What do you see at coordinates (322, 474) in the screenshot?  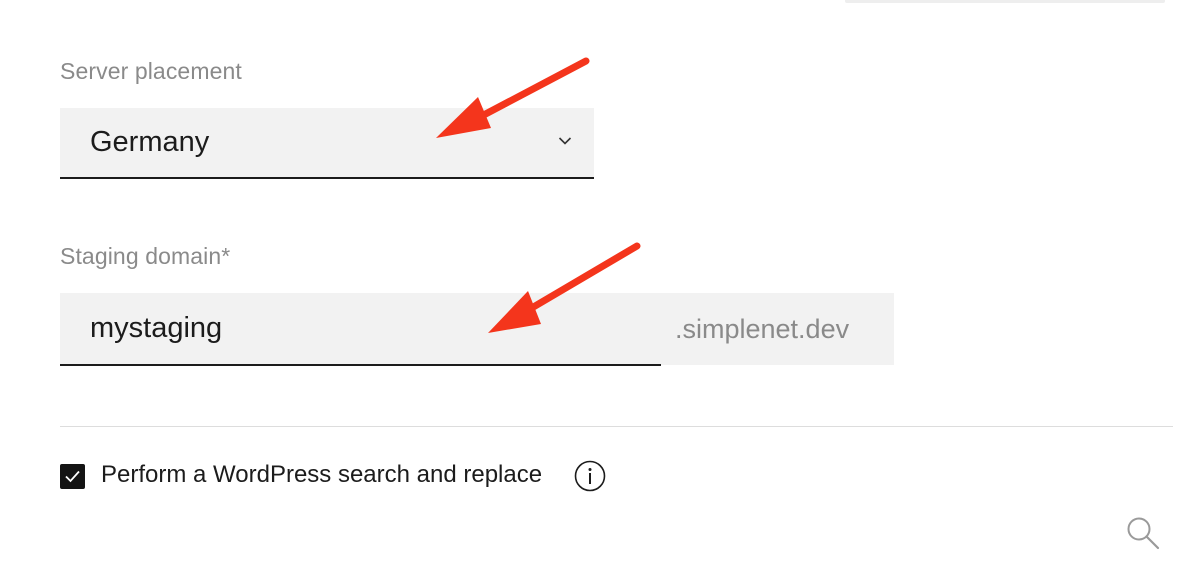 I see `search-replace-label: Perform a WordPress search and replace` at bounding box center [322, 474].